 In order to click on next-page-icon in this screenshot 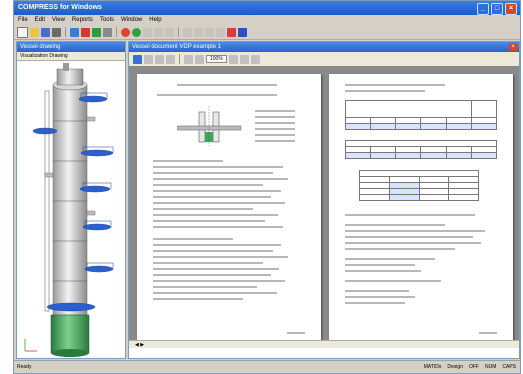, I will do `click(170, 59)`.